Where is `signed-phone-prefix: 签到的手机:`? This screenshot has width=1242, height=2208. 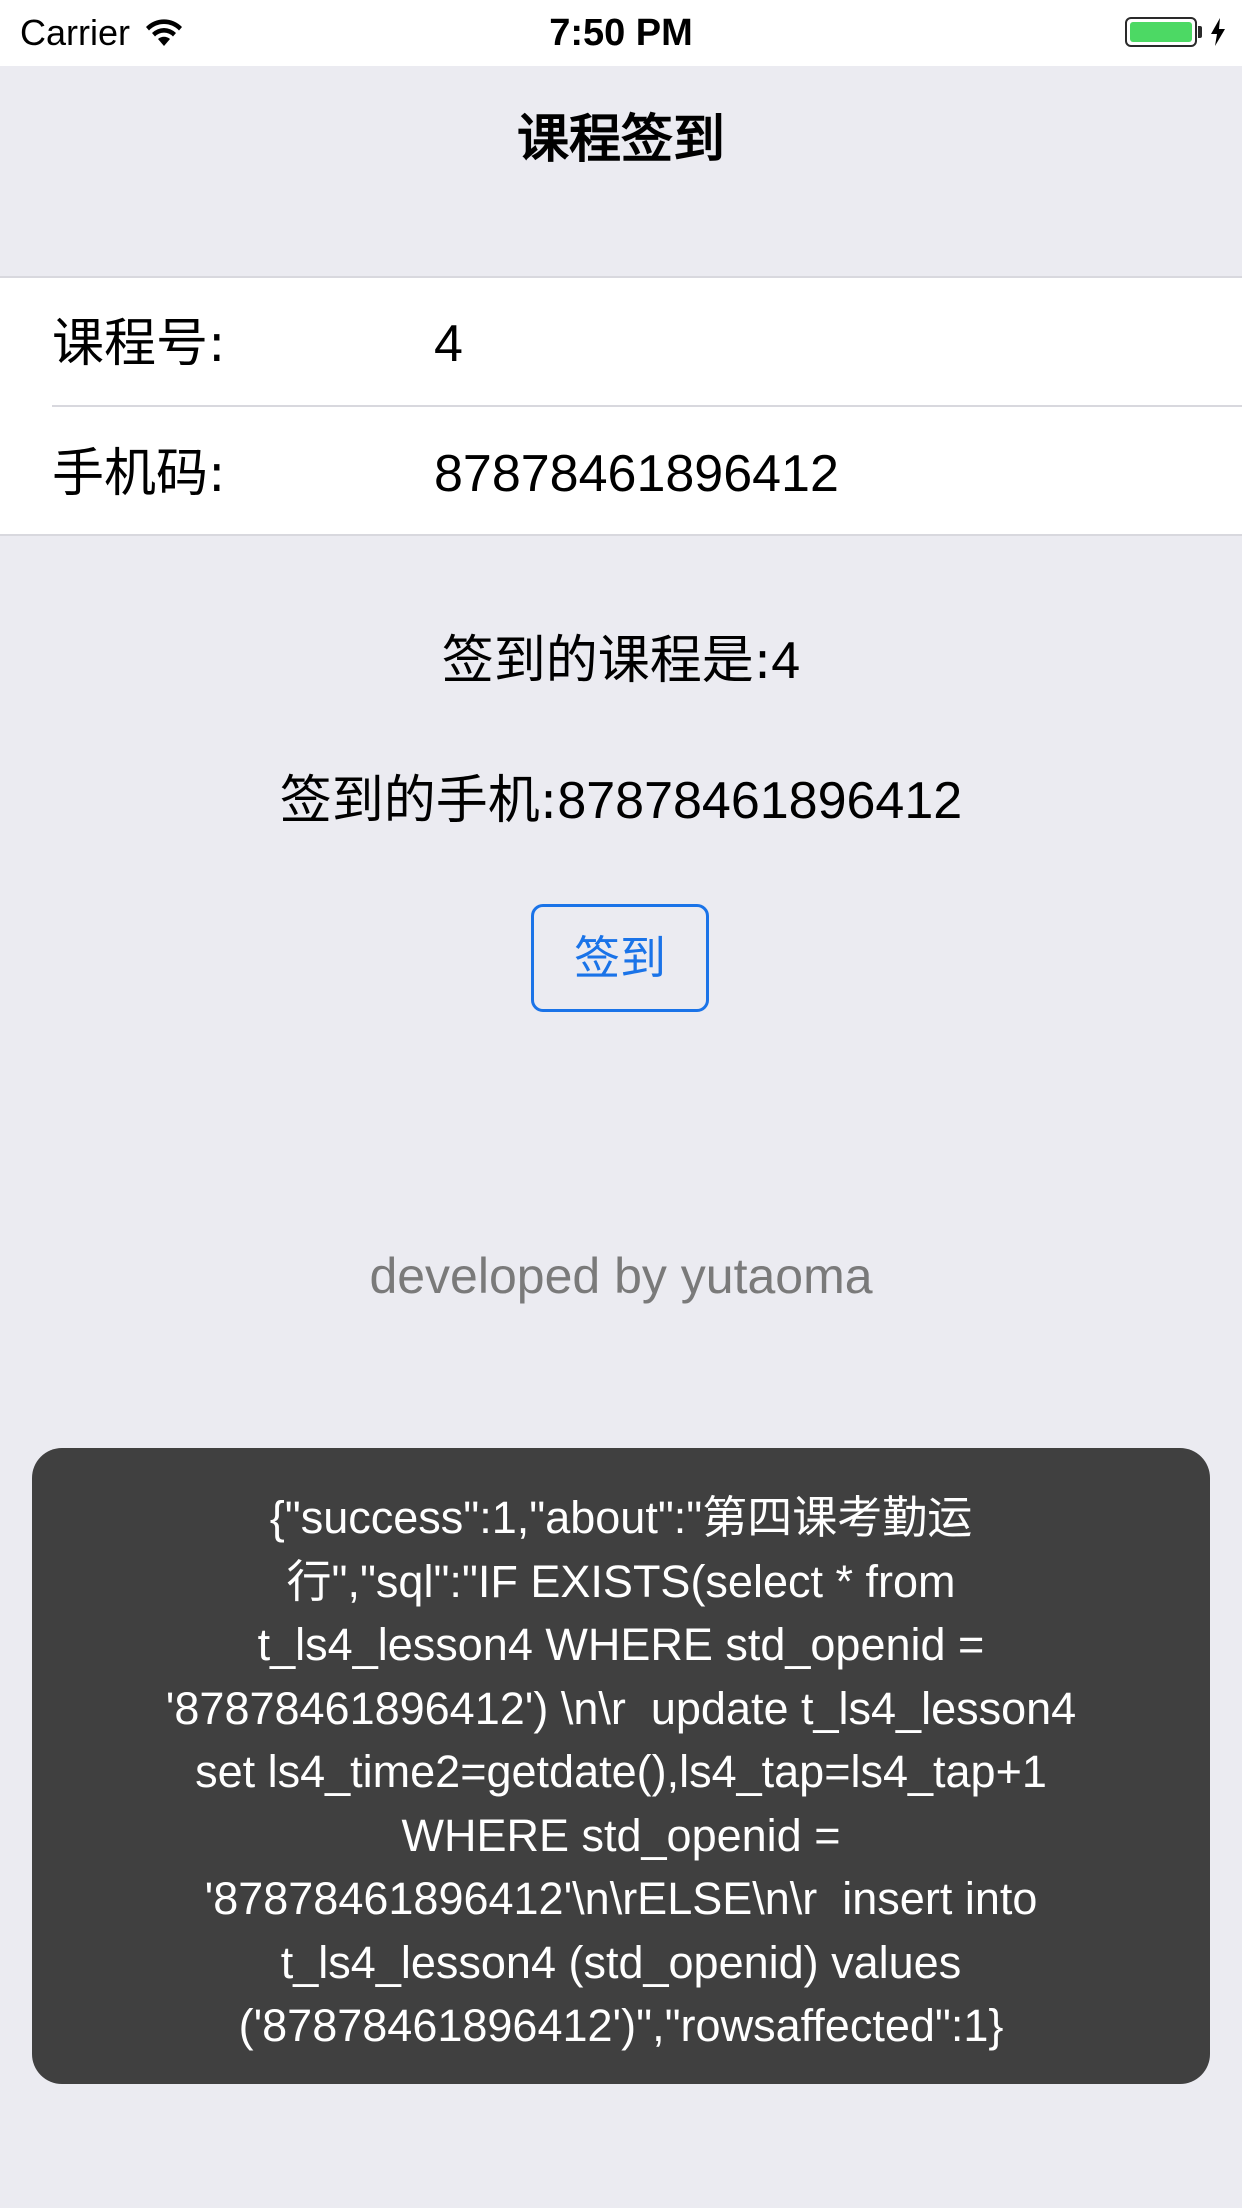
signed-phone-prefix: 签到的手机: is located at coordinates (418, 801).